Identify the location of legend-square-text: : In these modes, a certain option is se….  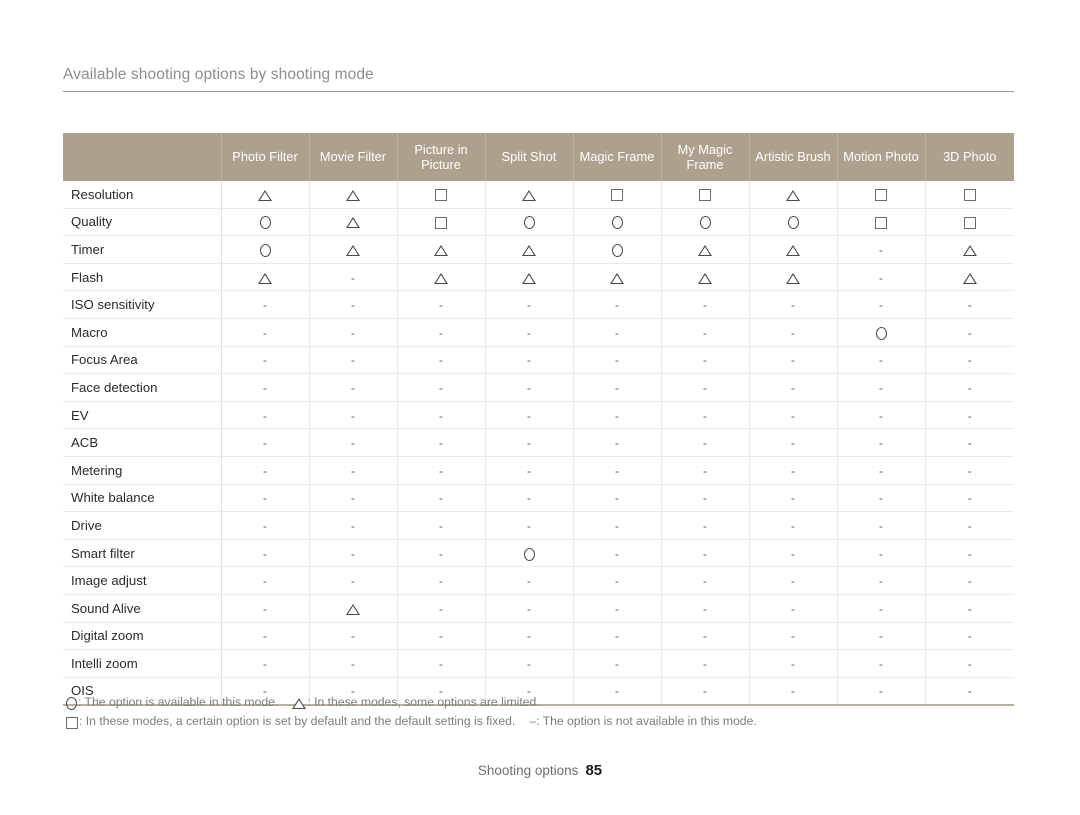
(297, 721).